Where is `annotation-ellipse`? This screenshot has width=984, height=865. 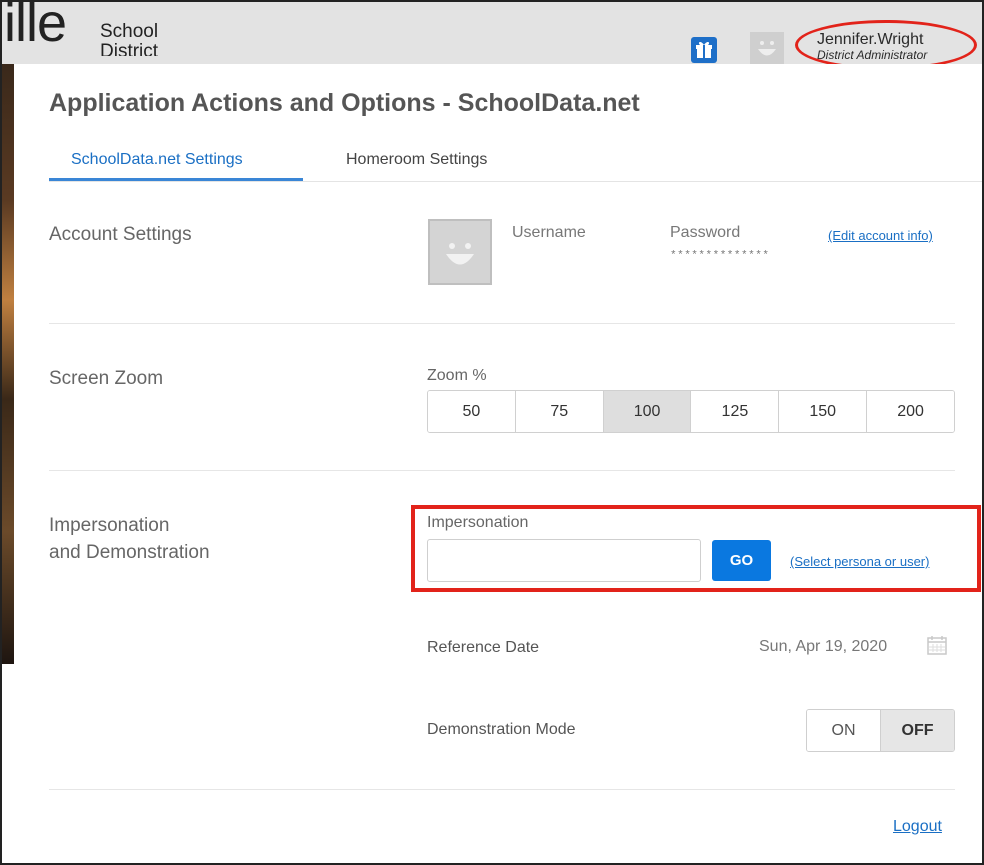
annotation-ellipse is located at coordinates (886, 45).